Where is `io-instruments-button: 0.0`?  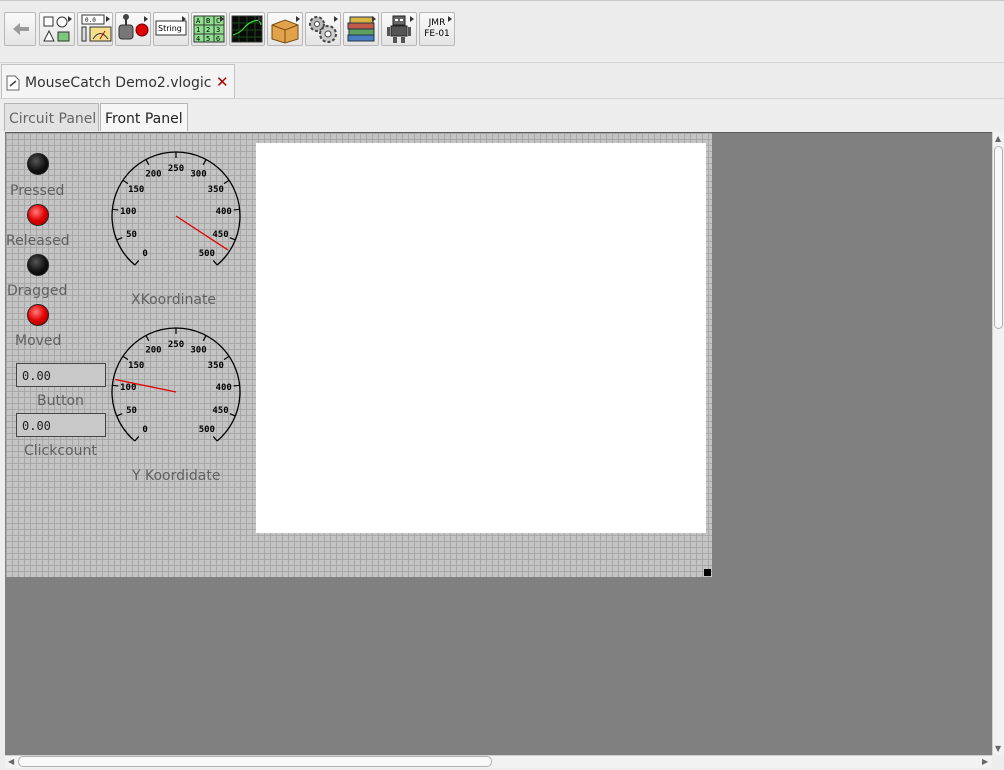 io-instruments-button: 0.0 is located at coordinates (95, 29).